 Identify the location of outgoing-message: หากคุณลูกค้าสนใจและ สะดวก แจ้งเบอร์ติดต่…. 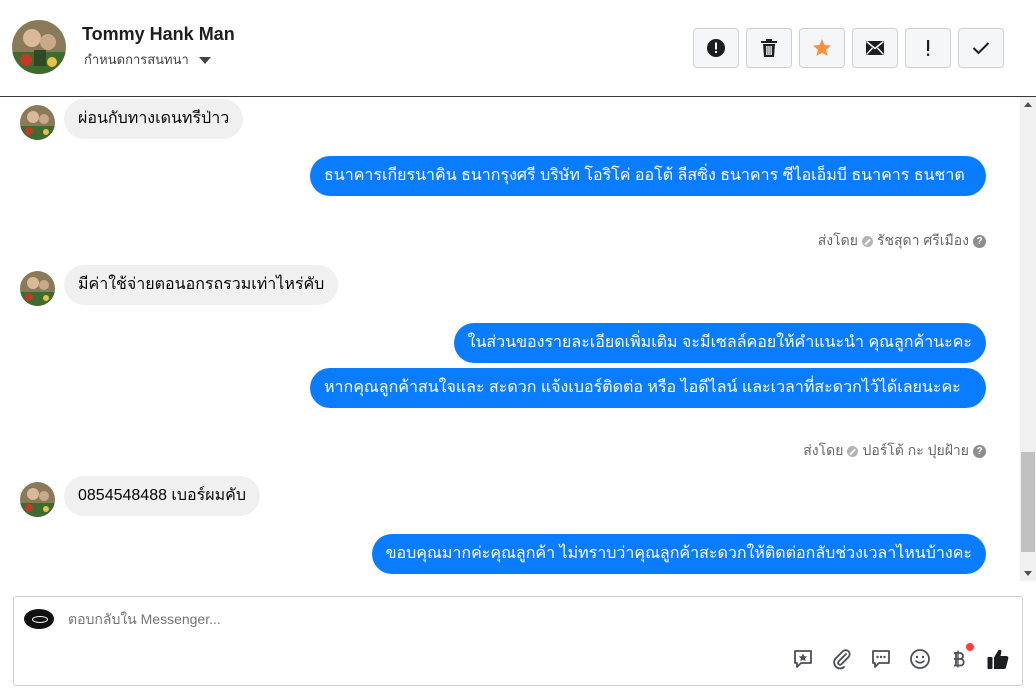
(648, 388).